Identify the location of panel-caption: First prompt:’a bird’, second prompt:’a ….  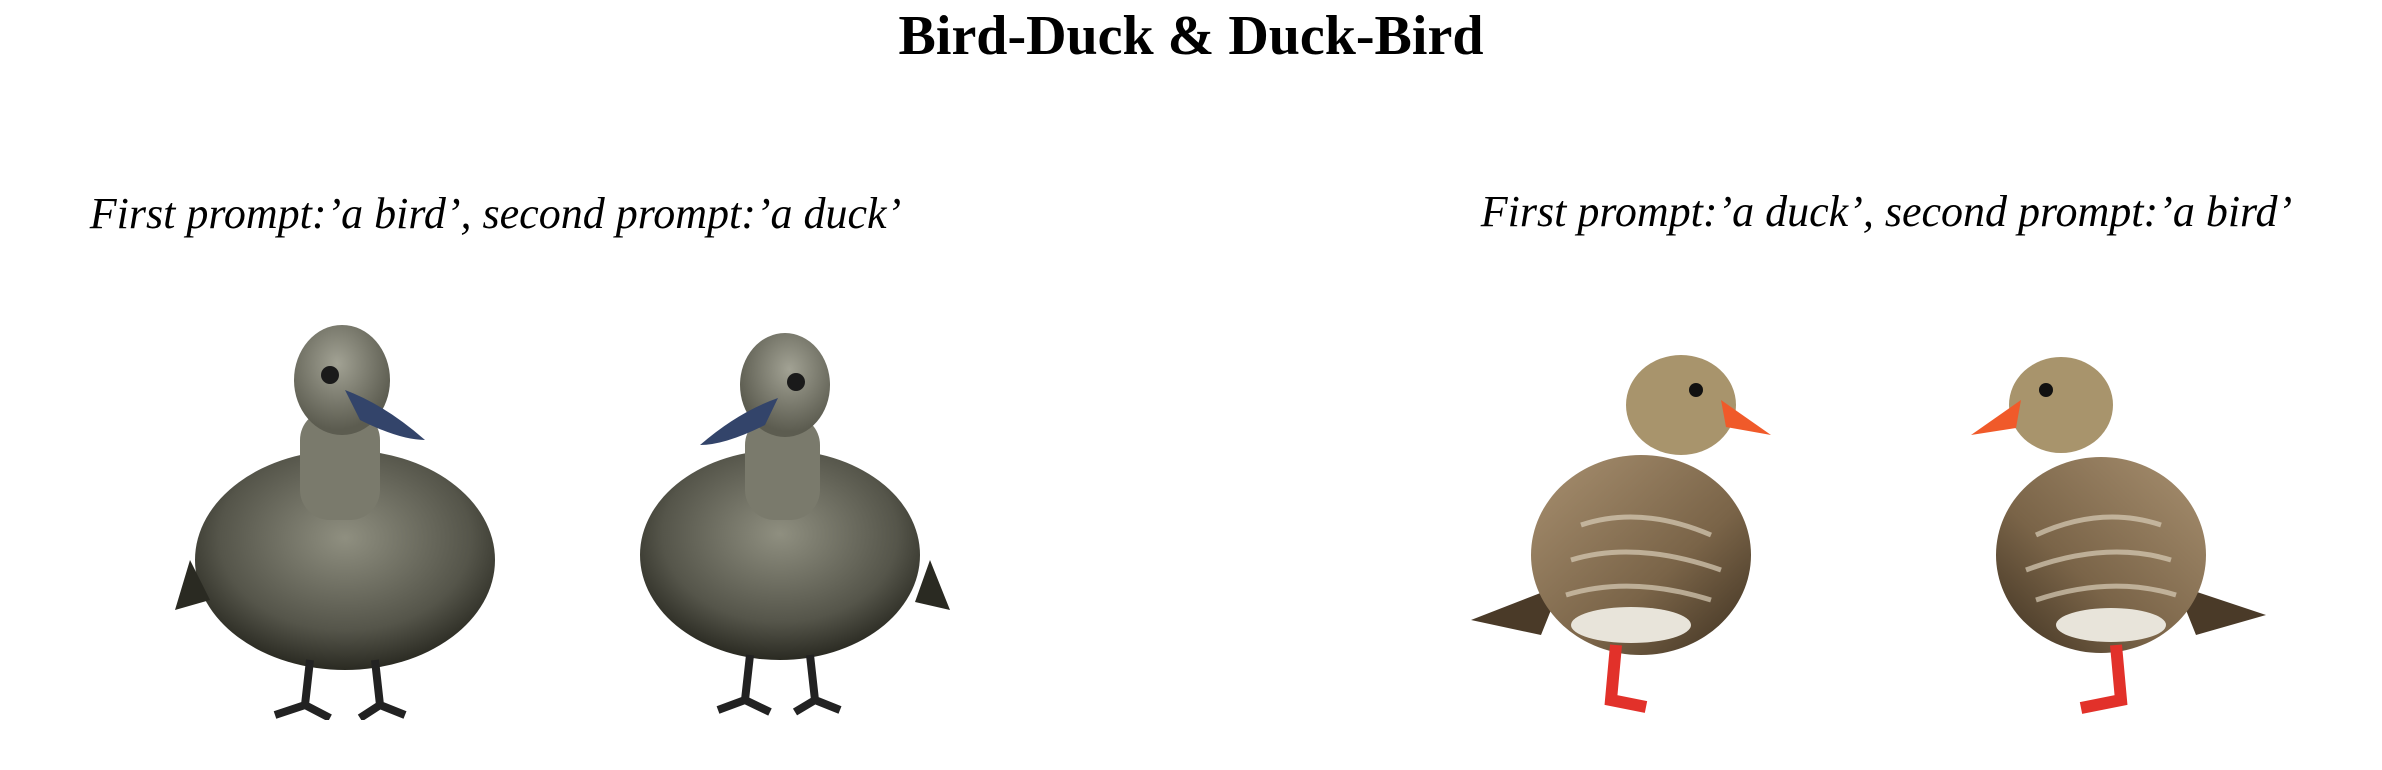
(495, 213).